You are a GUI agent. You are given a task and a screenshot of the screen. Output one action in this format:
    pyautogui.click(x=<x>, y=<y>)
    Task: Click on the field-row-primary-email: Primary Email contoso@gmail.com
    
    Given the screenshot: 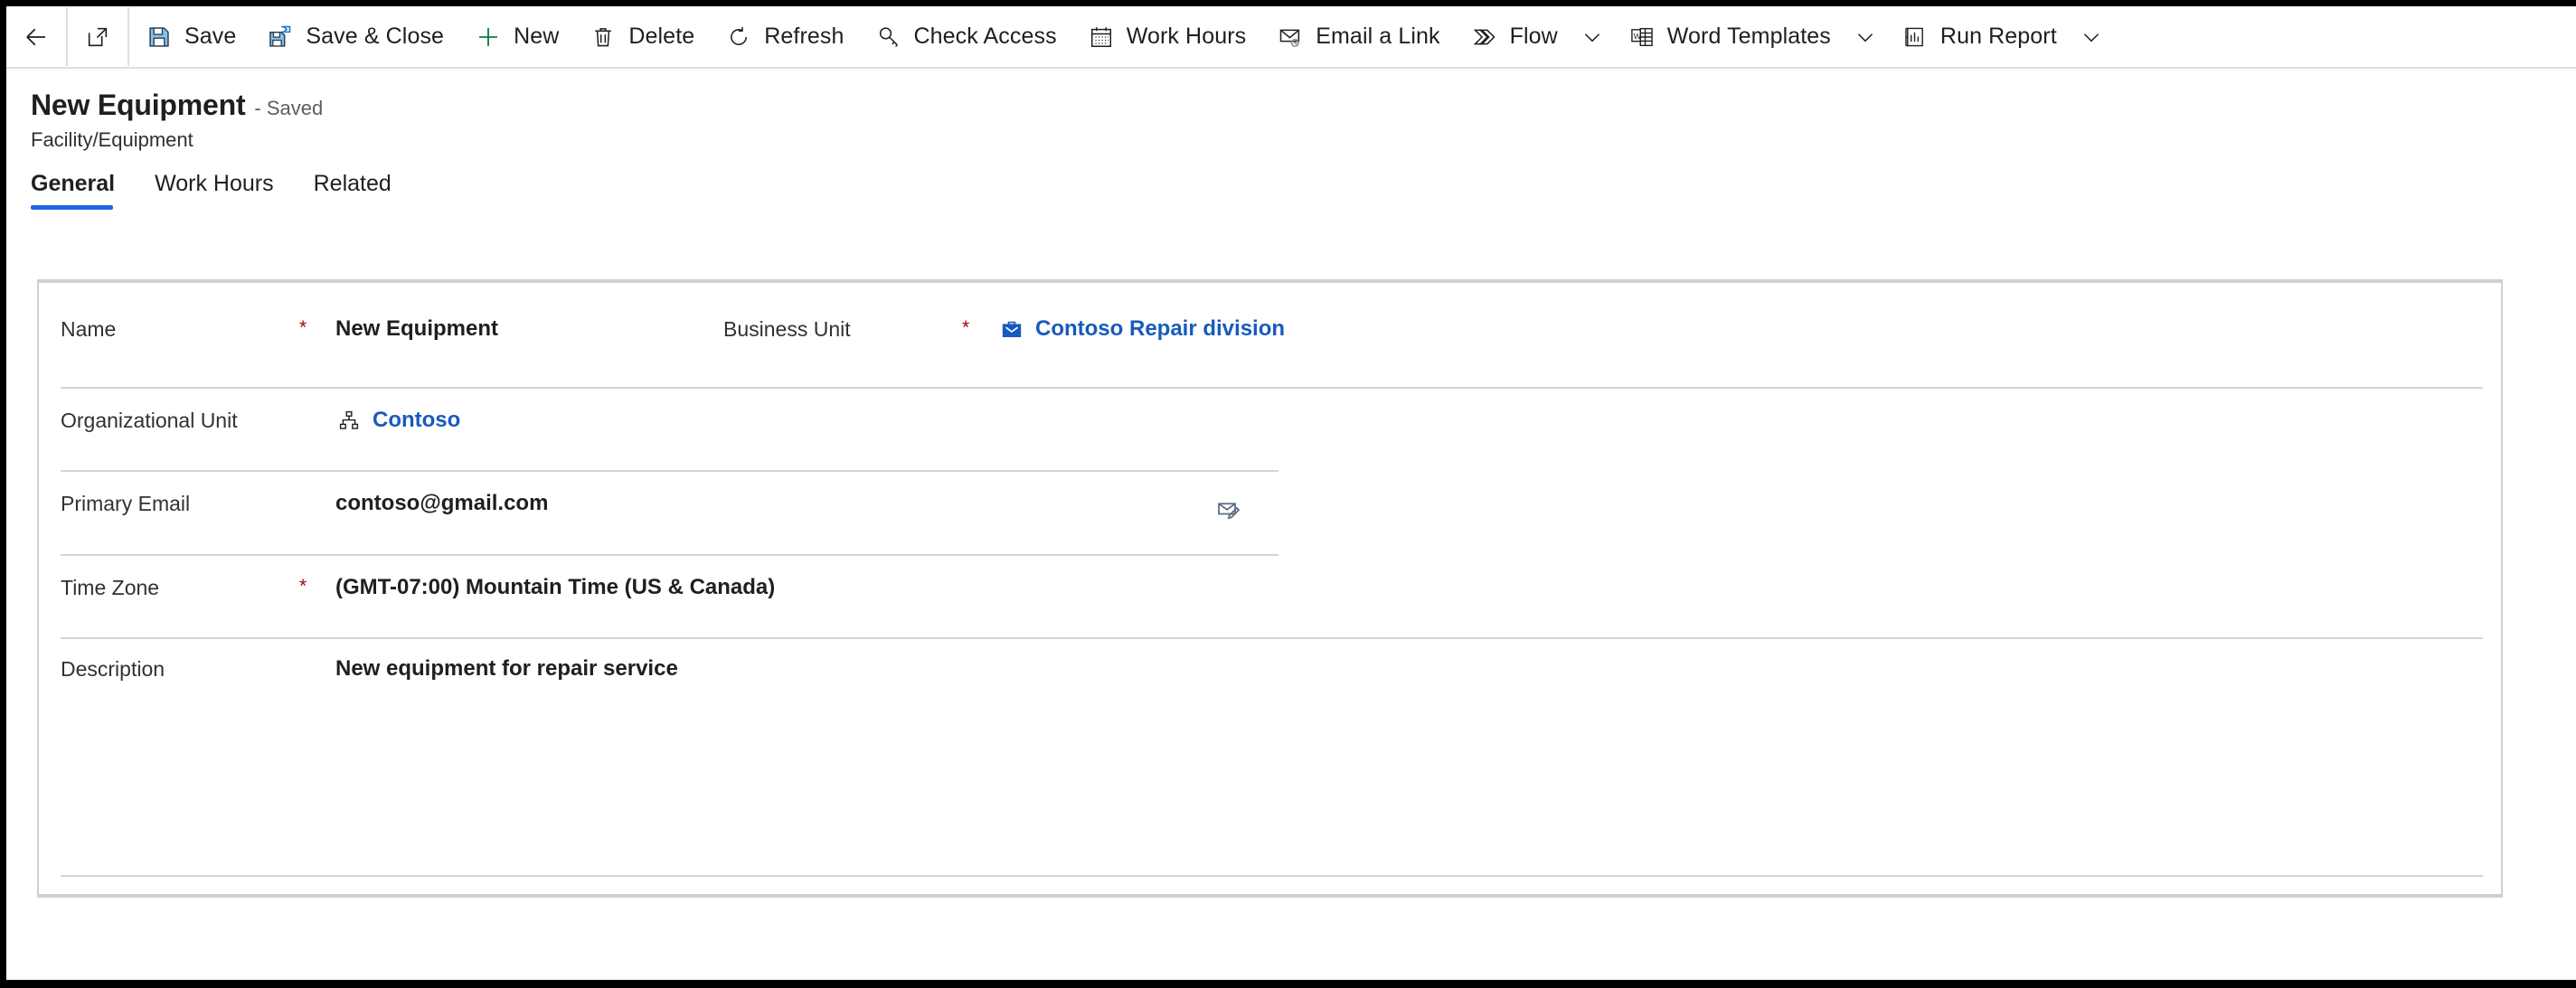 What is the action you would take?
    pyautogui.click(x=304, y=503)
    